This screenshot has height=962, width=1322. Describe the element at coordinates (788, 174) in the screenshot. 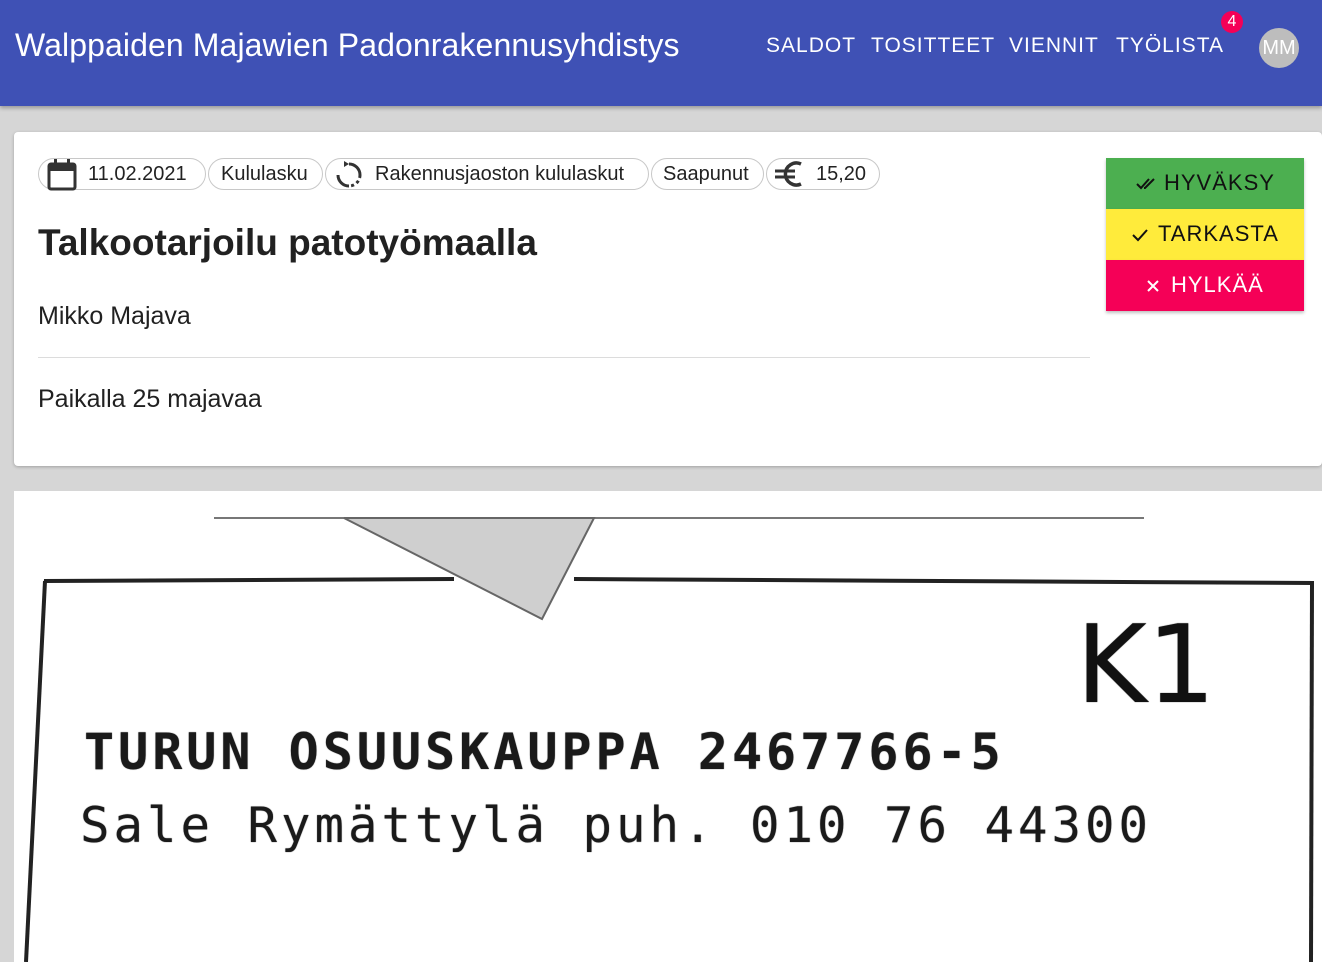

I see `euro-icon` at that location.